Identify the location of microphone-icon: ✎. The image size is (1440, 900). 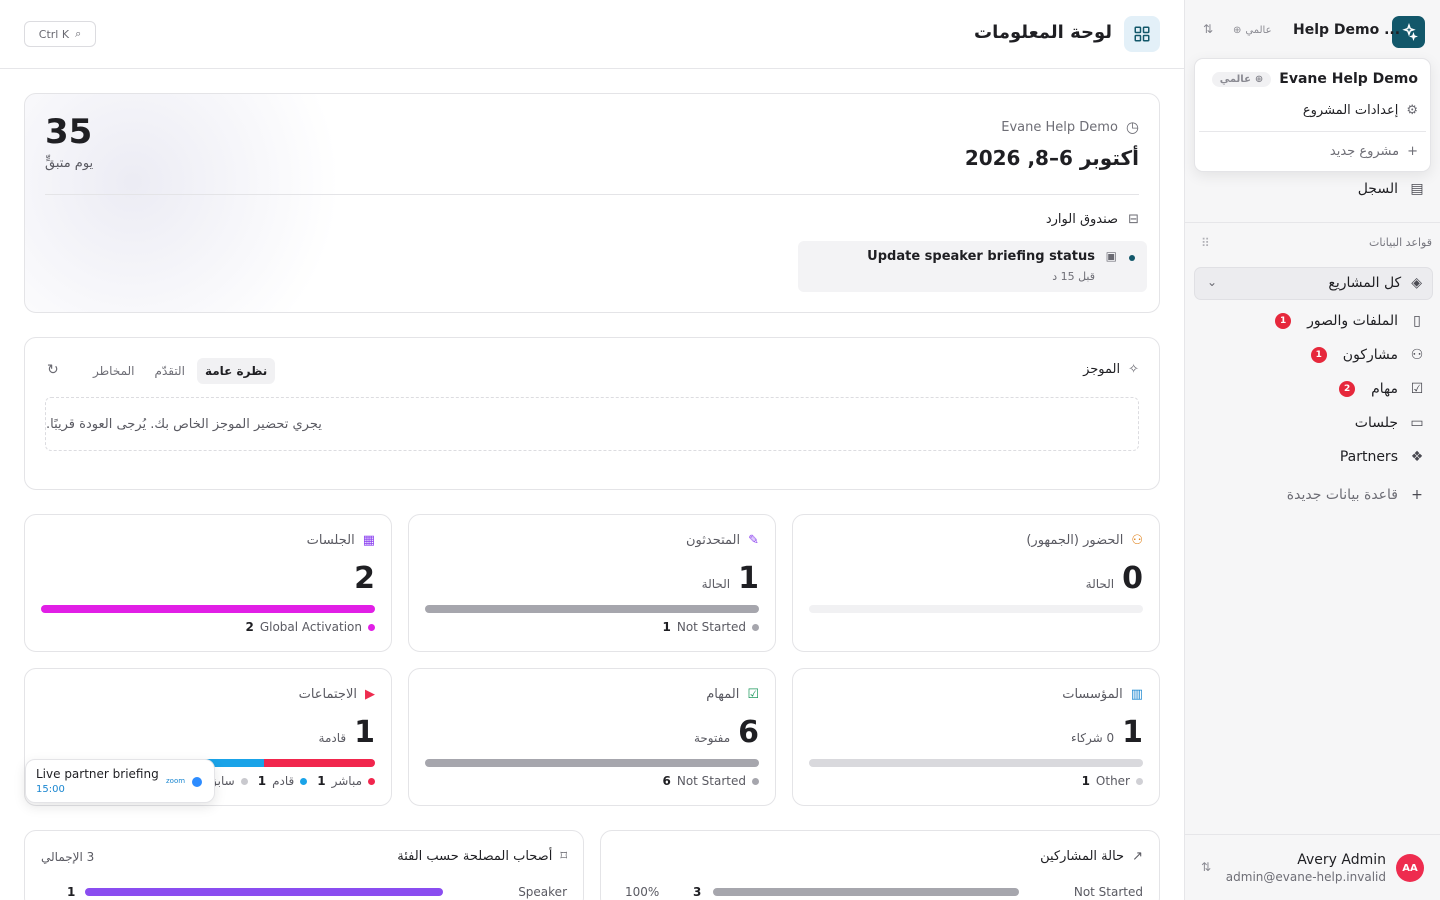
(753, 540).